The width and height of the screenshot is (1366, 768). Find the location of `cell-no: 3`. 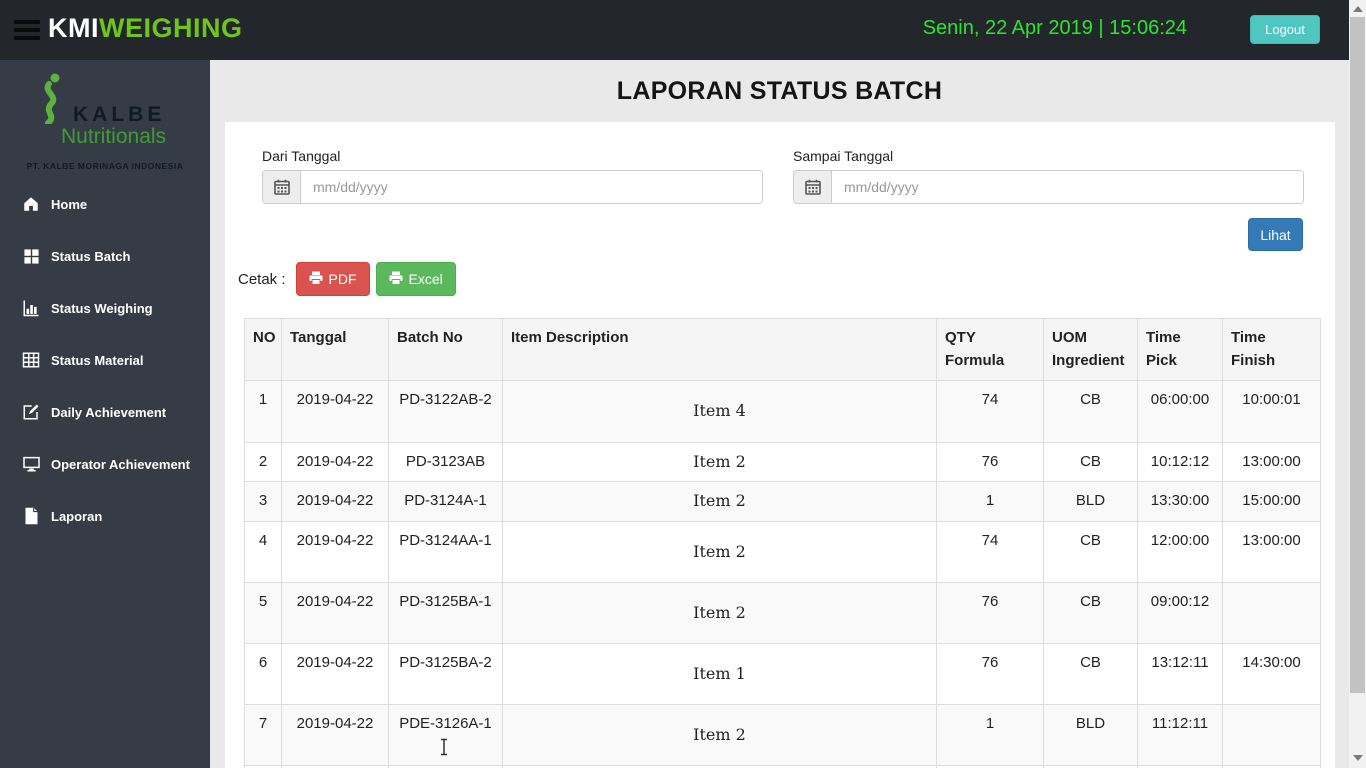

cell-no: 3 is located at coordinates (263, 501).